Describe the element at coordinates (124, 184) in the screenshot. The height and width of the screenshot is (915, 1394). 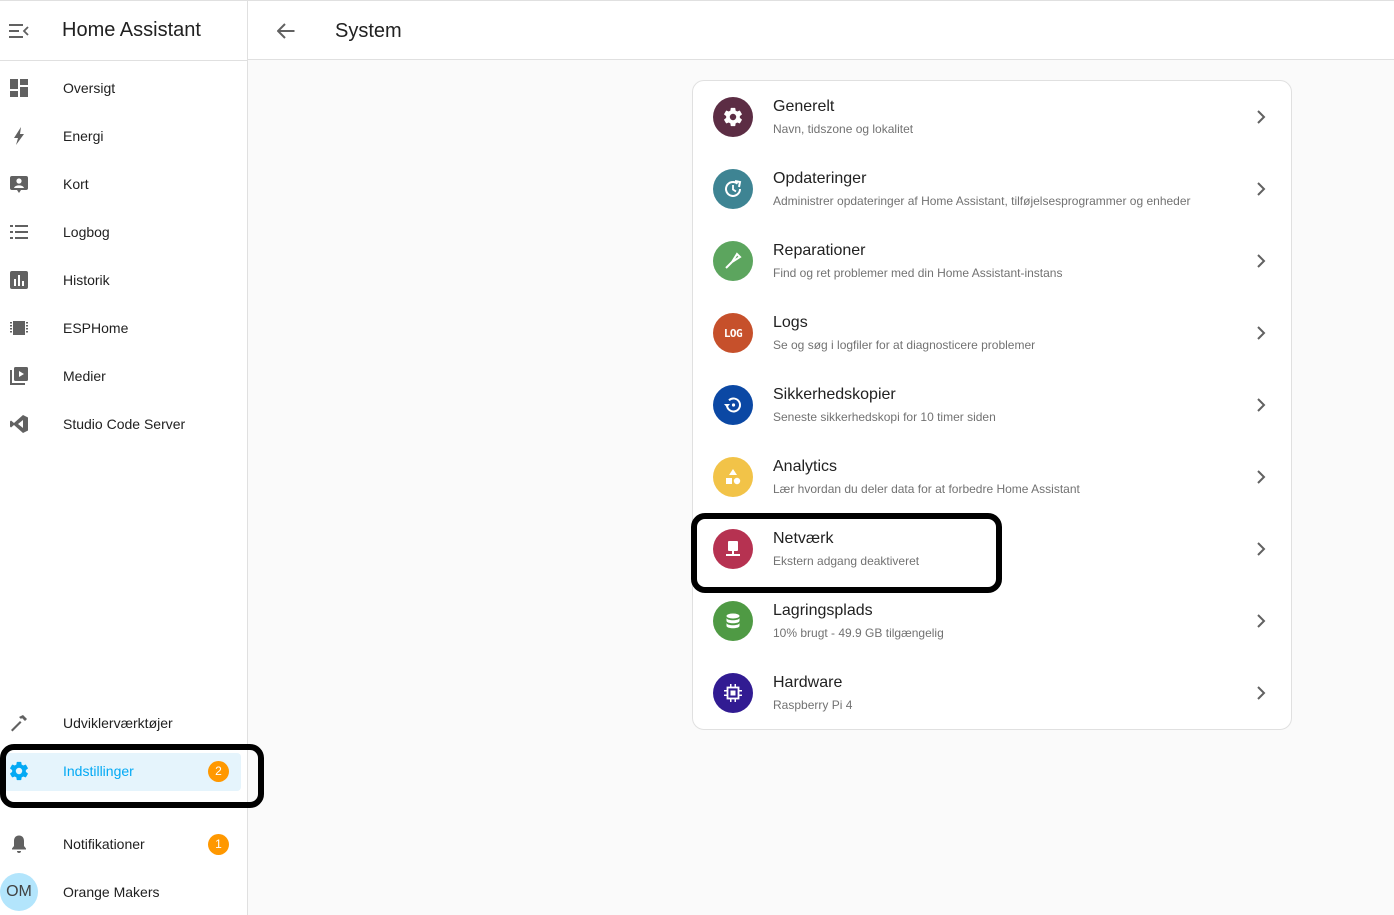
I see `sidebar-item-kort: Kort` at that location.